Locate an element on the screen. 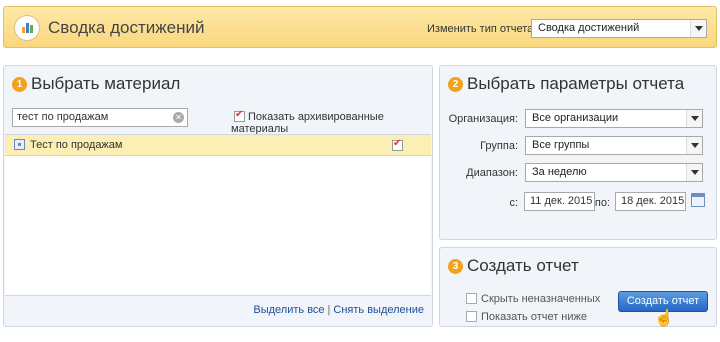 This screenshot has height=342, width=720. group-label: Группа: is located at coordinates (499, 146).